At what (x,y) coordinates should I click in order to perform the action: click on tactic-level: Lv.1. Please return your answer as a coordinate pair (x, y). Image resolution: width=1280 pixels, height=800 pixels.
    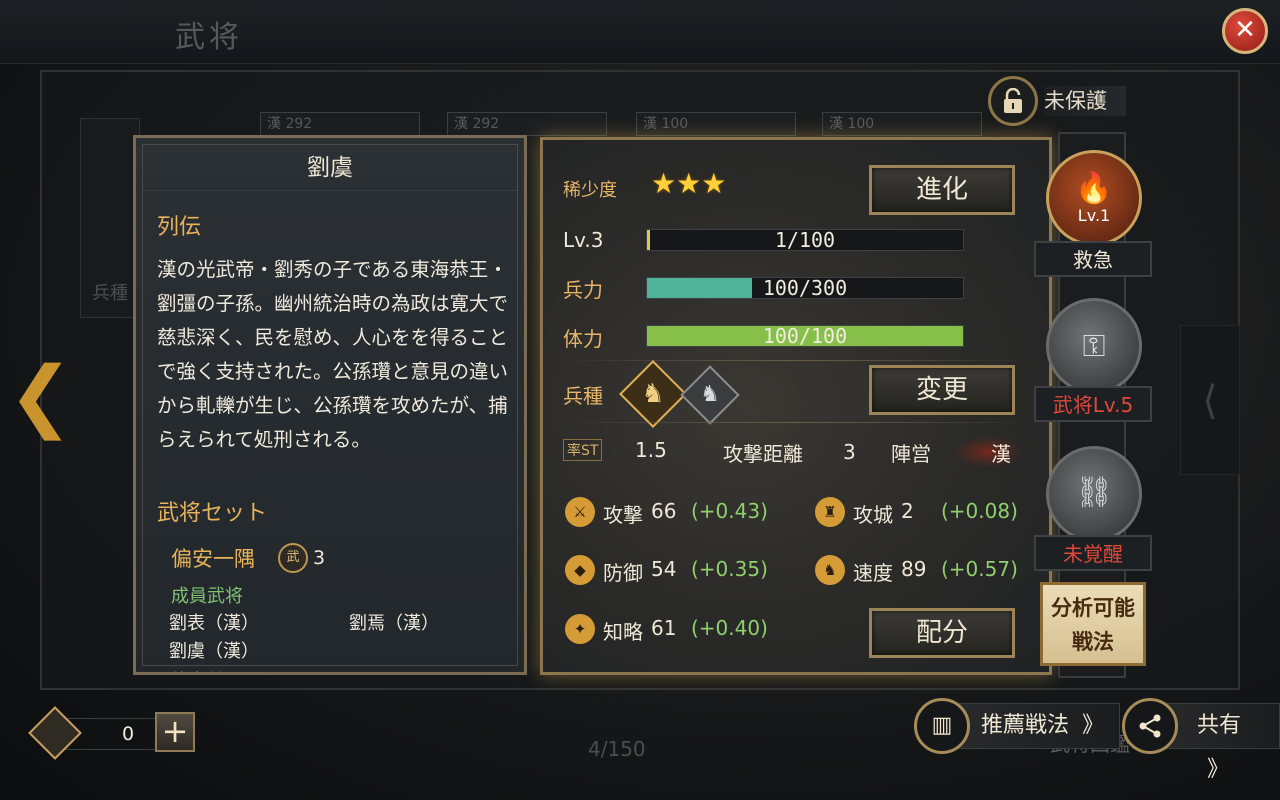
    Looking at the image, I should click on (1094, 215).